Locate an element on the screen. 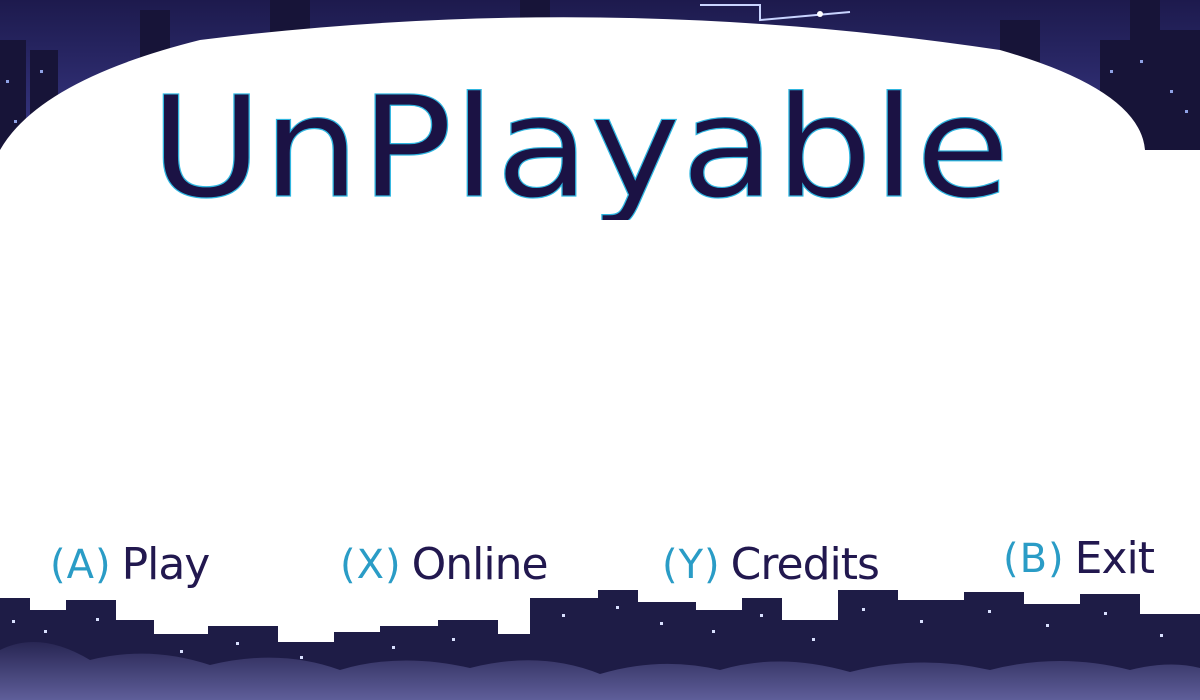 This screenshot has width=1200, height=700. menu-option-online: (X) Online is located at coordinates (444, 560).